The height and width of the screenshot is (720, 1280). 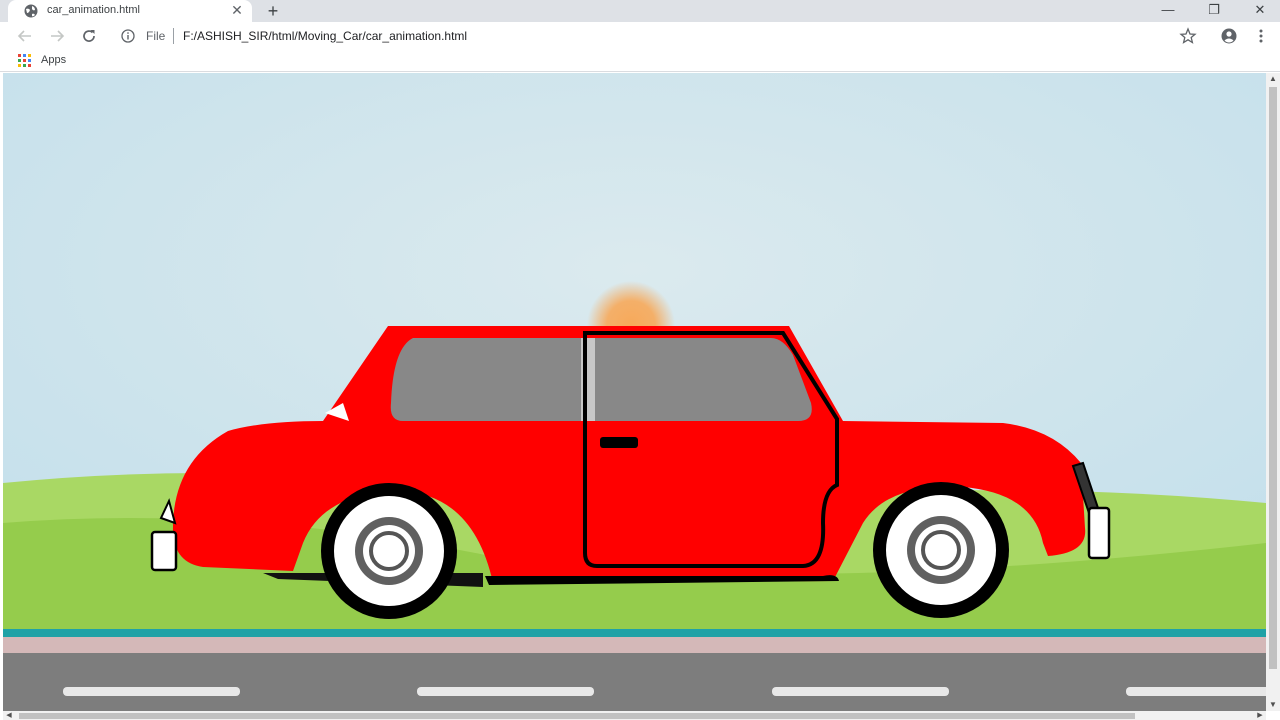 What do you see at coordinates (1229, 36) in the screenshot?
I see `profile-avatar-icon` at bounding box center [1229, 36].